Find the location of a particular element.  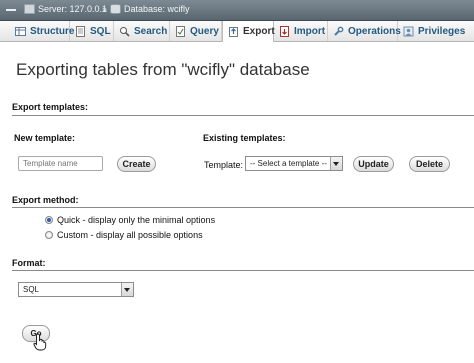

sql-icon is located at coordinates (80, 31).